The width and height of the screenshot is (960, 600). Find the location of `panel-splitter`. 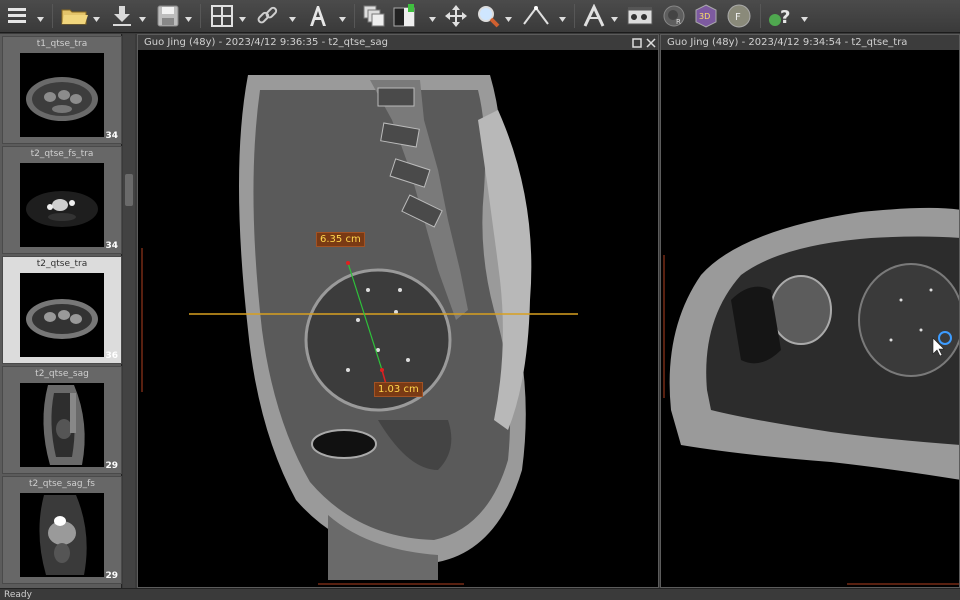

panel-splitter is located at coordinates (129, 311).